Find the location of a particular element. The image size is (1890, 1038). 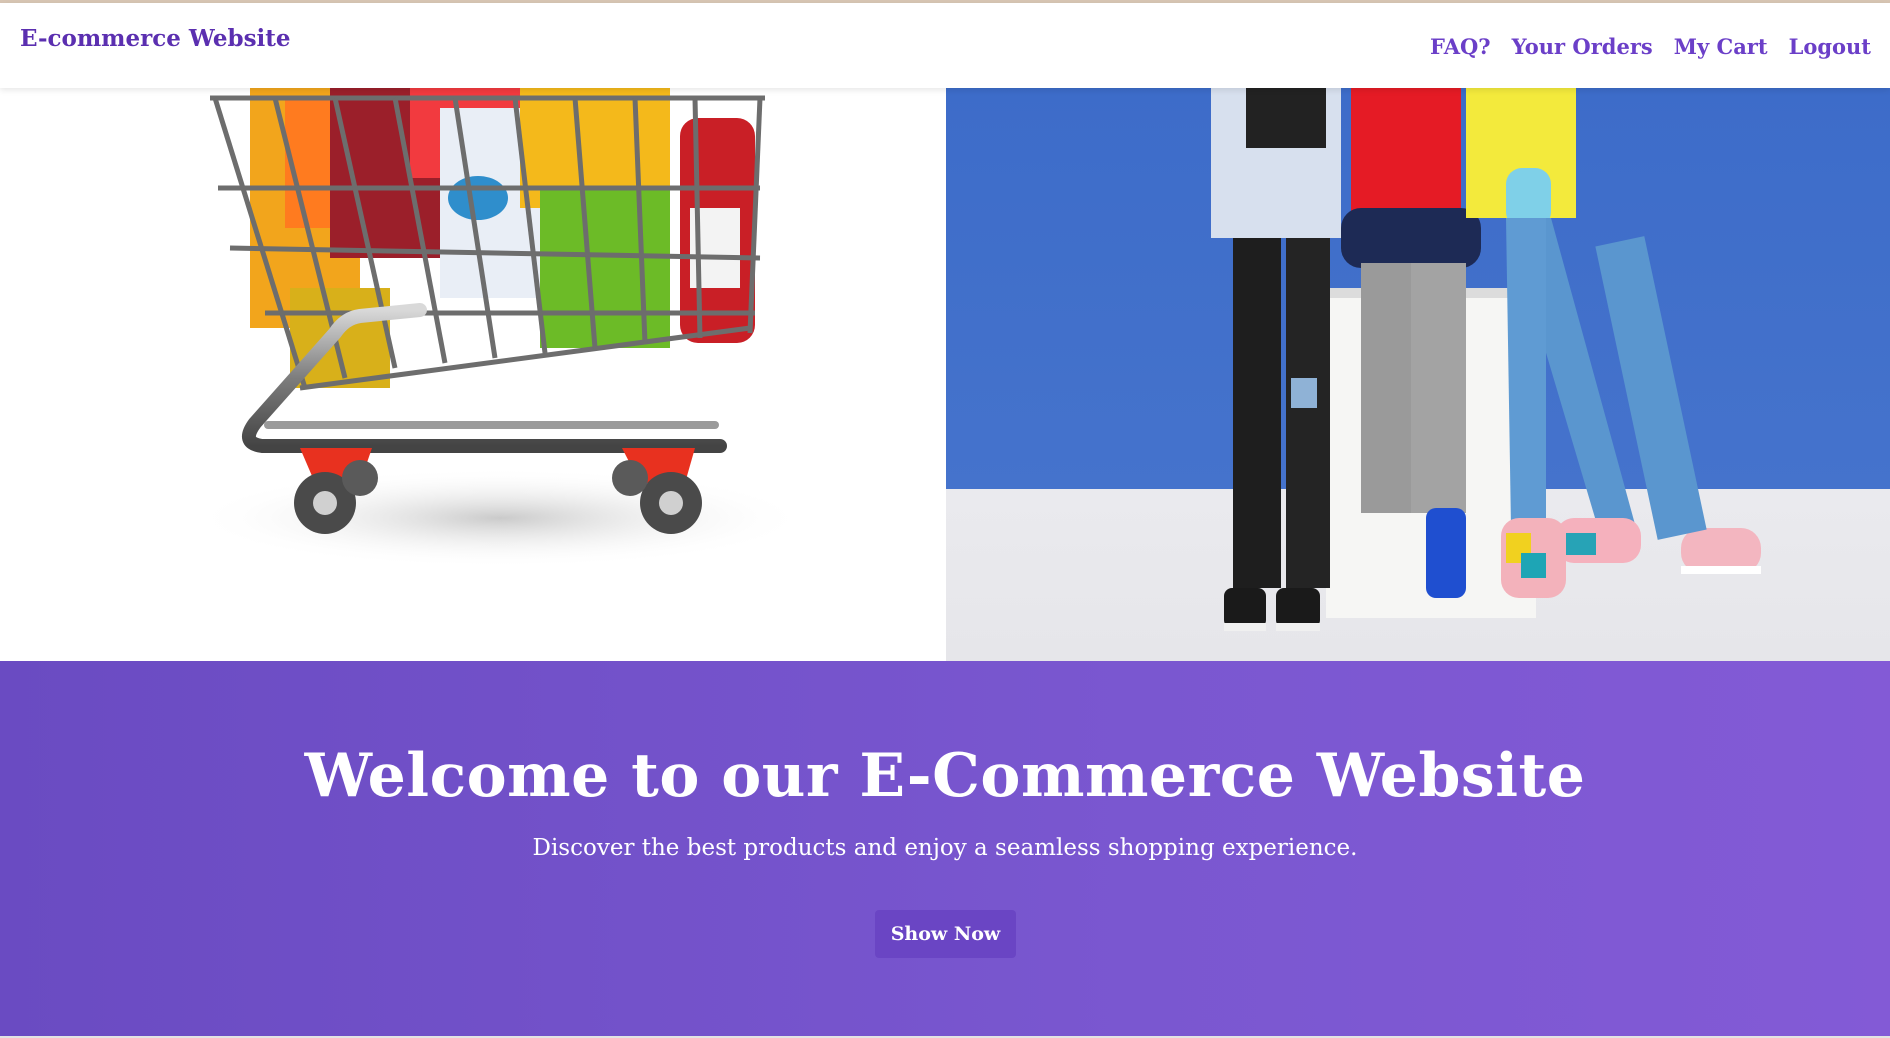

nav-links: FAQ? Your Orders My Cart Logout is located at coordinates (1650, 46).